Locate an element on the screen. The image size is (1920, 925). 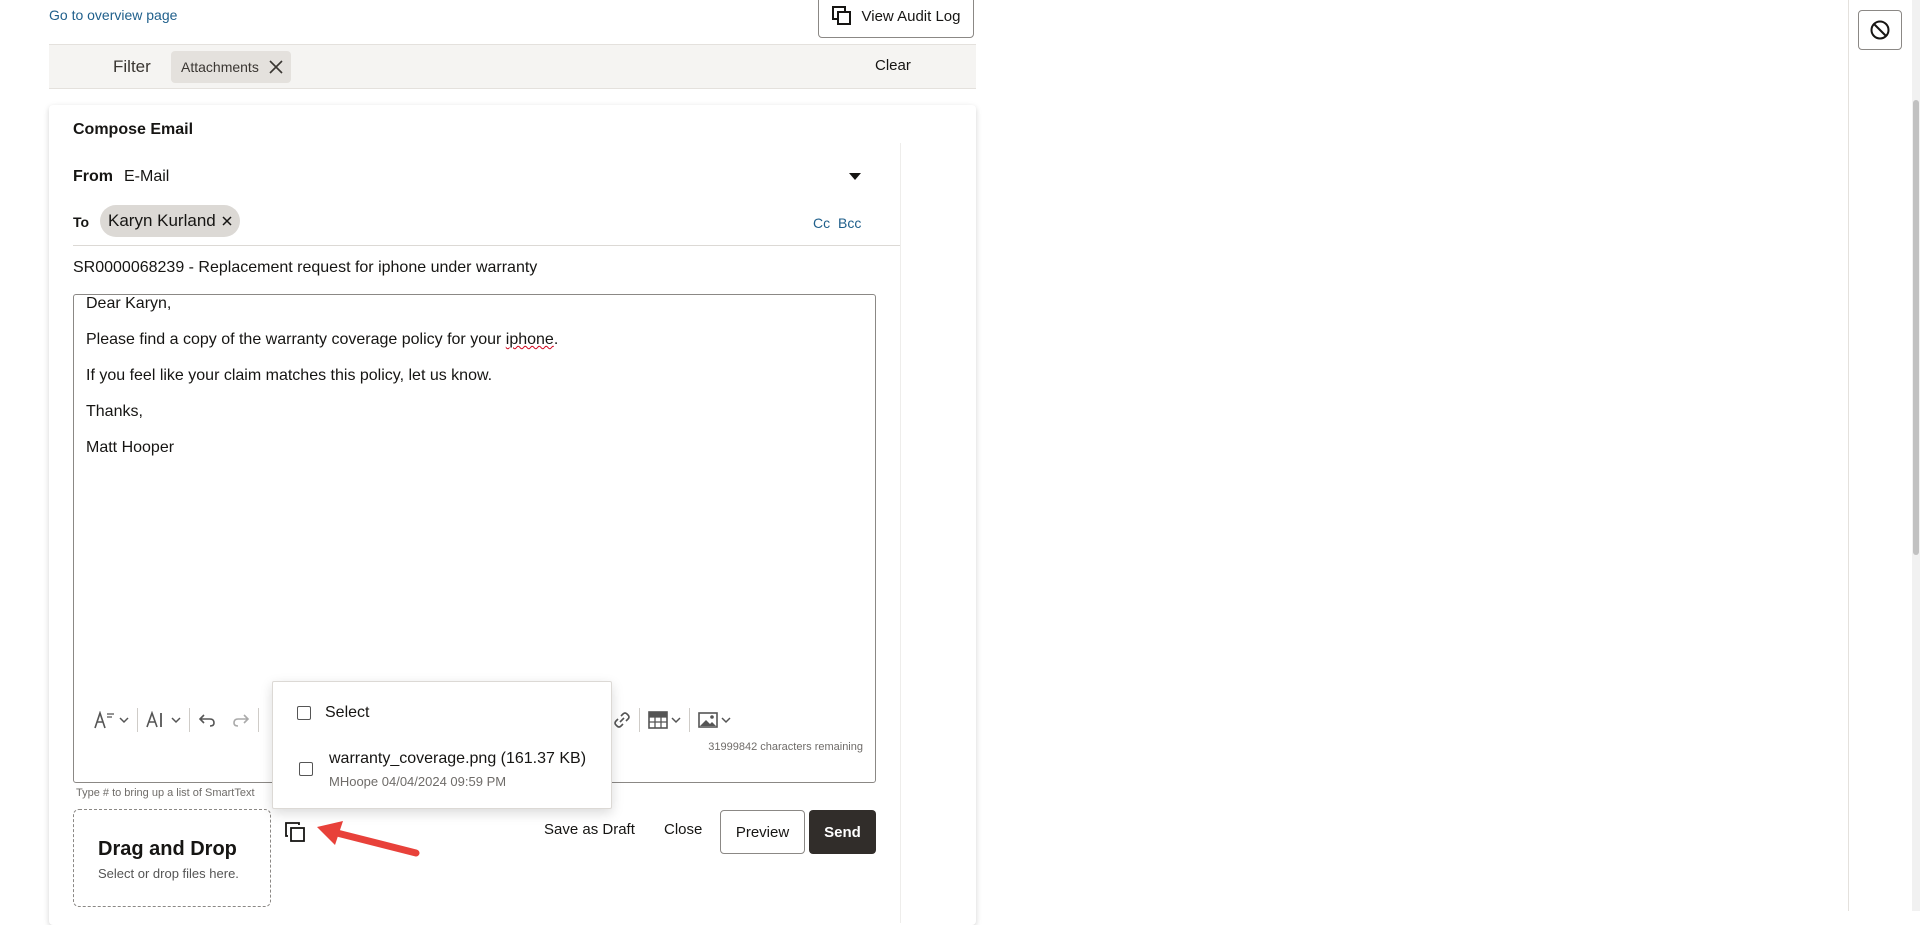
from-select: E-Mail is located at coordinates (146, 177).